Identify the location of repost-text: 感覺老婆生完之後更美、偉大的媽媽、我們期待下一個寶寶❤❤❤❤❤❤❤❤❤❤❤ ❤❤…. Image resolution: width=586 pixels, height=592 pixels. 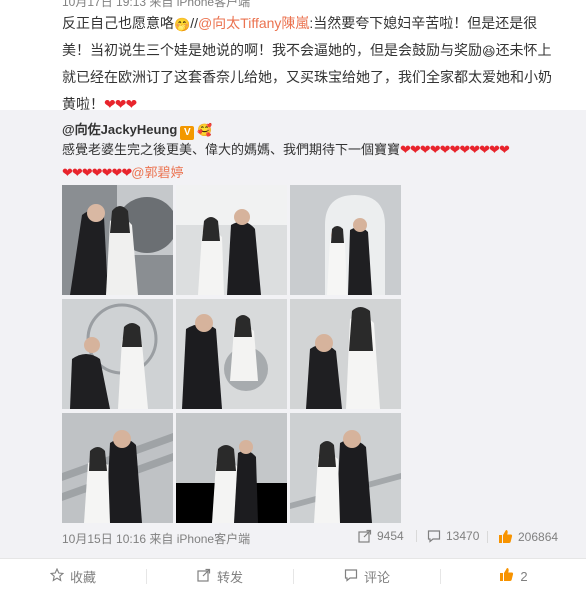
(312, 161).